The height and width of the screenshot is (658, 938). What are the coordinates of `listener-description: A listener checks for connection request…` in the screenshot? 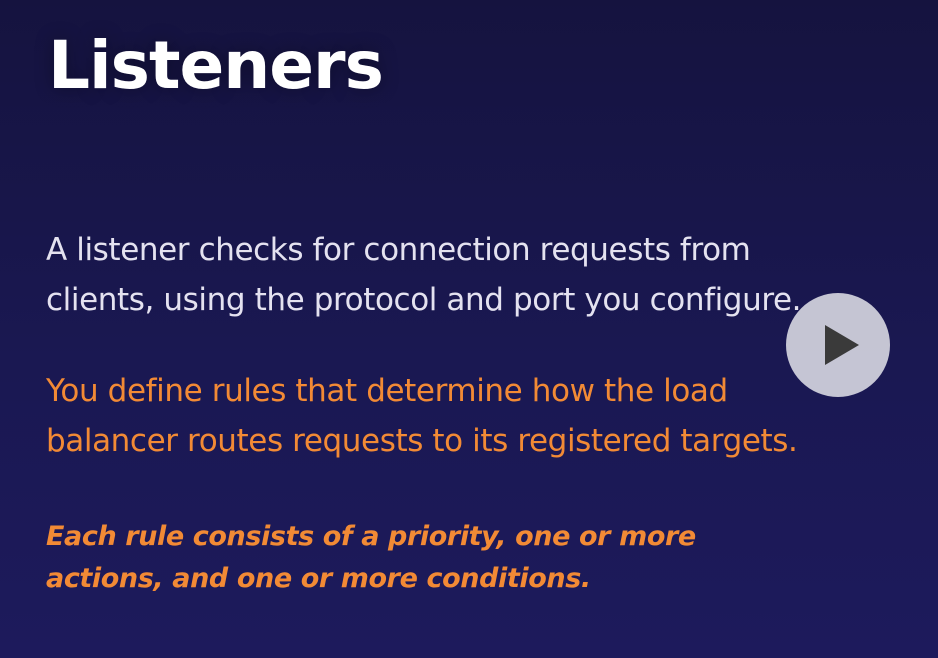 It's located at (476, 275).